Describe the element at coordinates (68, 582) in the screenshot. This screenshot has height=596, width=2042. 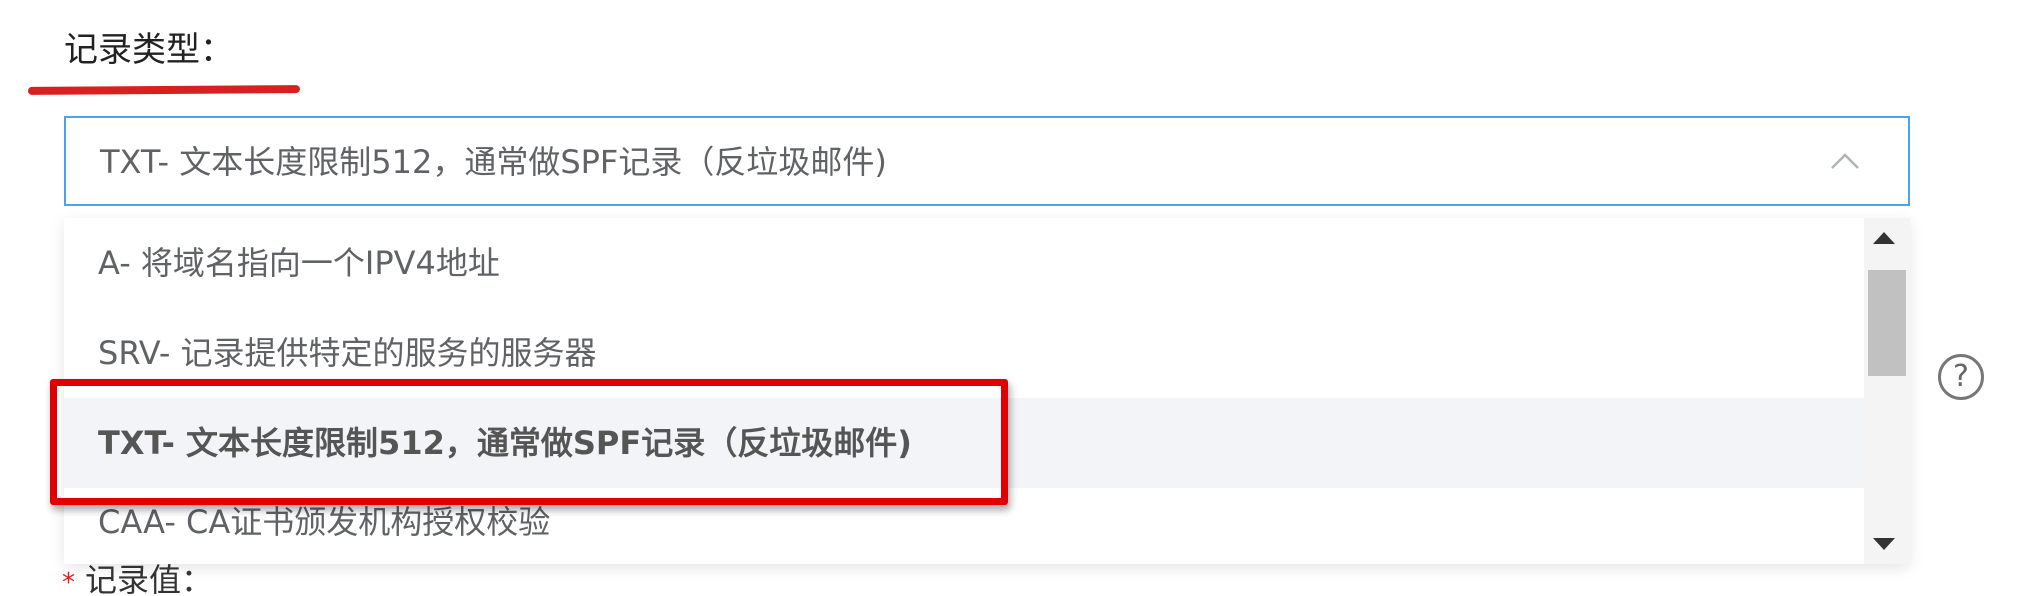
I see `required-mark: *` at that location.